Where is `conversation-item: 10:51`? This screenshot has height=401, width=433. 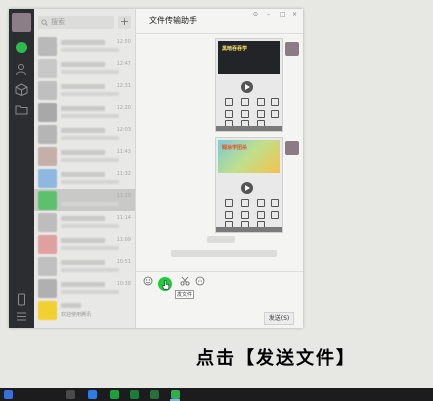 conversation-item: 10:51 is located at coordinates (84, 266).